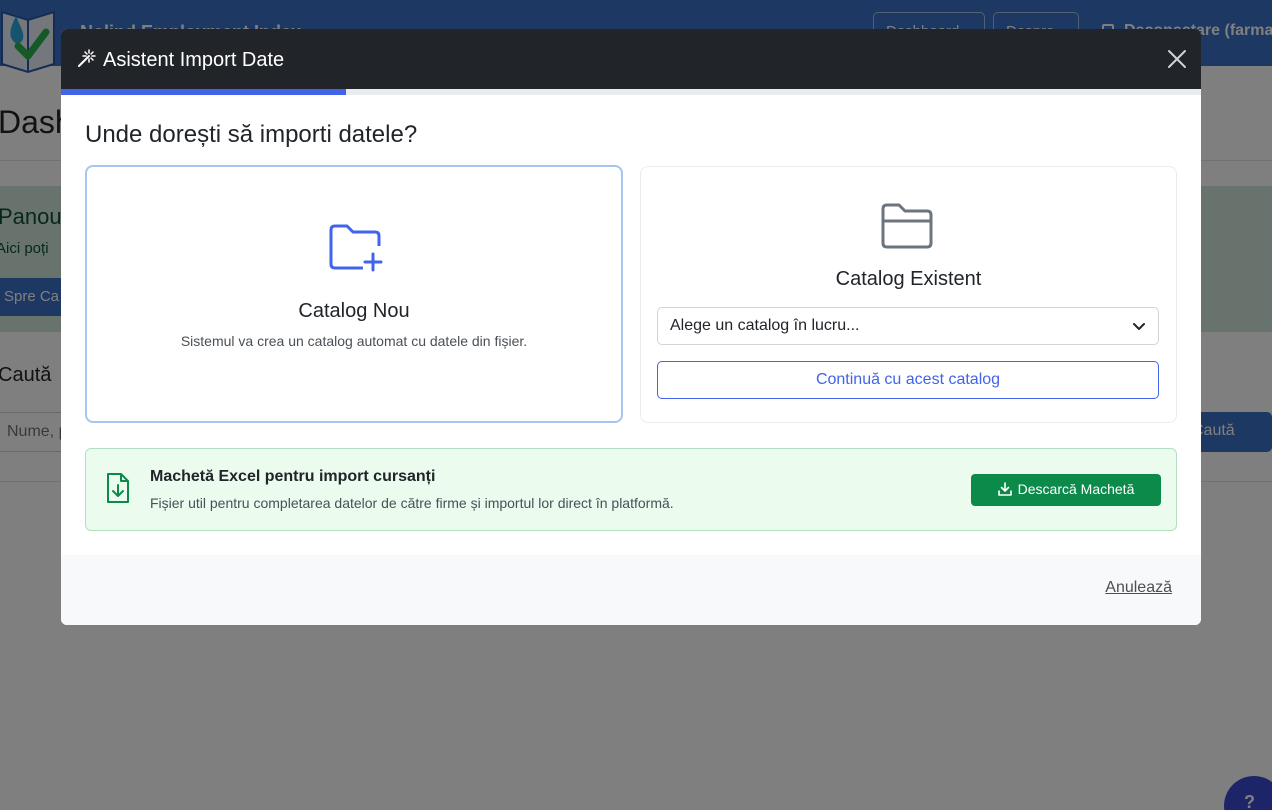 This screenshot has width=1272, height=810. I want to click on folder-plus-icon, so click(356, 248).